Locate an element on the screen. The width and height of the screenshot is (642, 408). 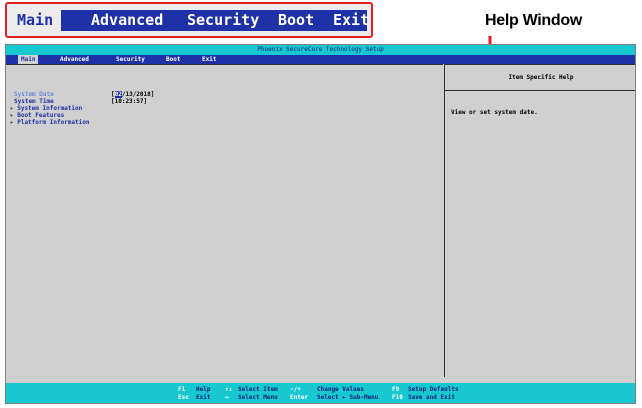
key-plusminus-desc: Change Values is located at coordinates (340, 389).